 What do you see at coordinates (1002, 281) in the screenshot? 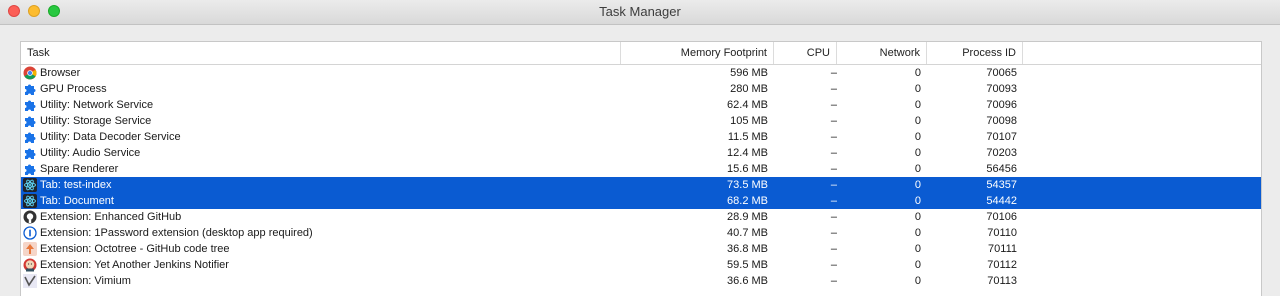
I see `pid-cell: 70113` at bounding box center [1002, 281].